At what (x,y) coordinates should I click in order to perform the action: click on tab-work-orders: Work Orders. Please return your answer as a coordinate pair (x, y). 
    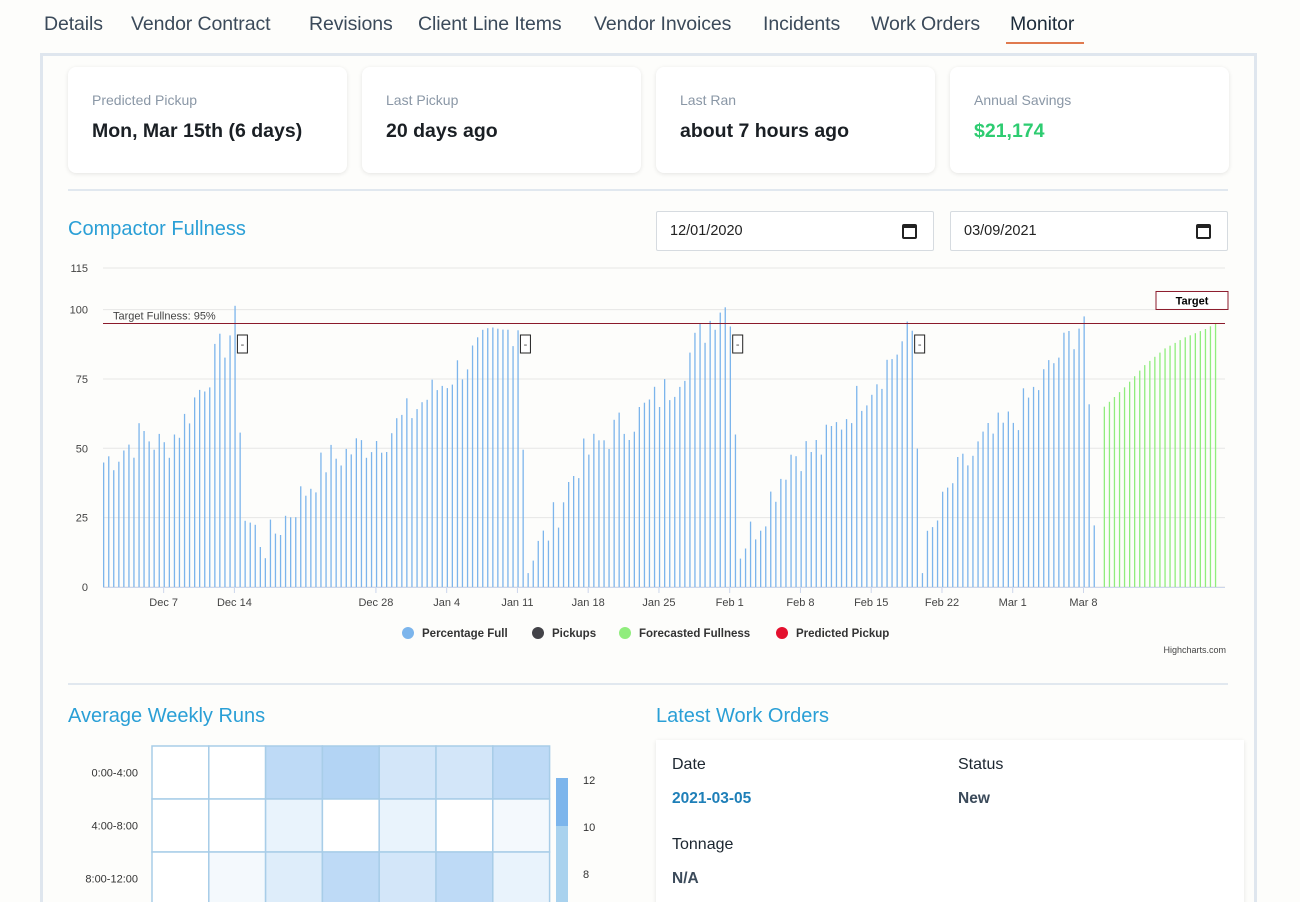
    Looking at the image, I should click on (925, 24).